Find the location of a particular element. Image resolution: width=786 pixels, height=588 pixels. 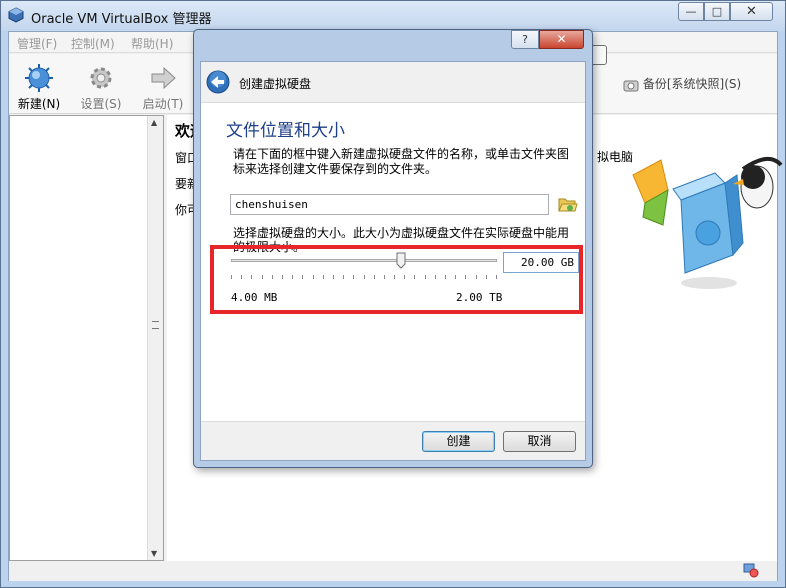

snapshot-tab: 备份[系统快照](S) is located at coordinates (682, 85).